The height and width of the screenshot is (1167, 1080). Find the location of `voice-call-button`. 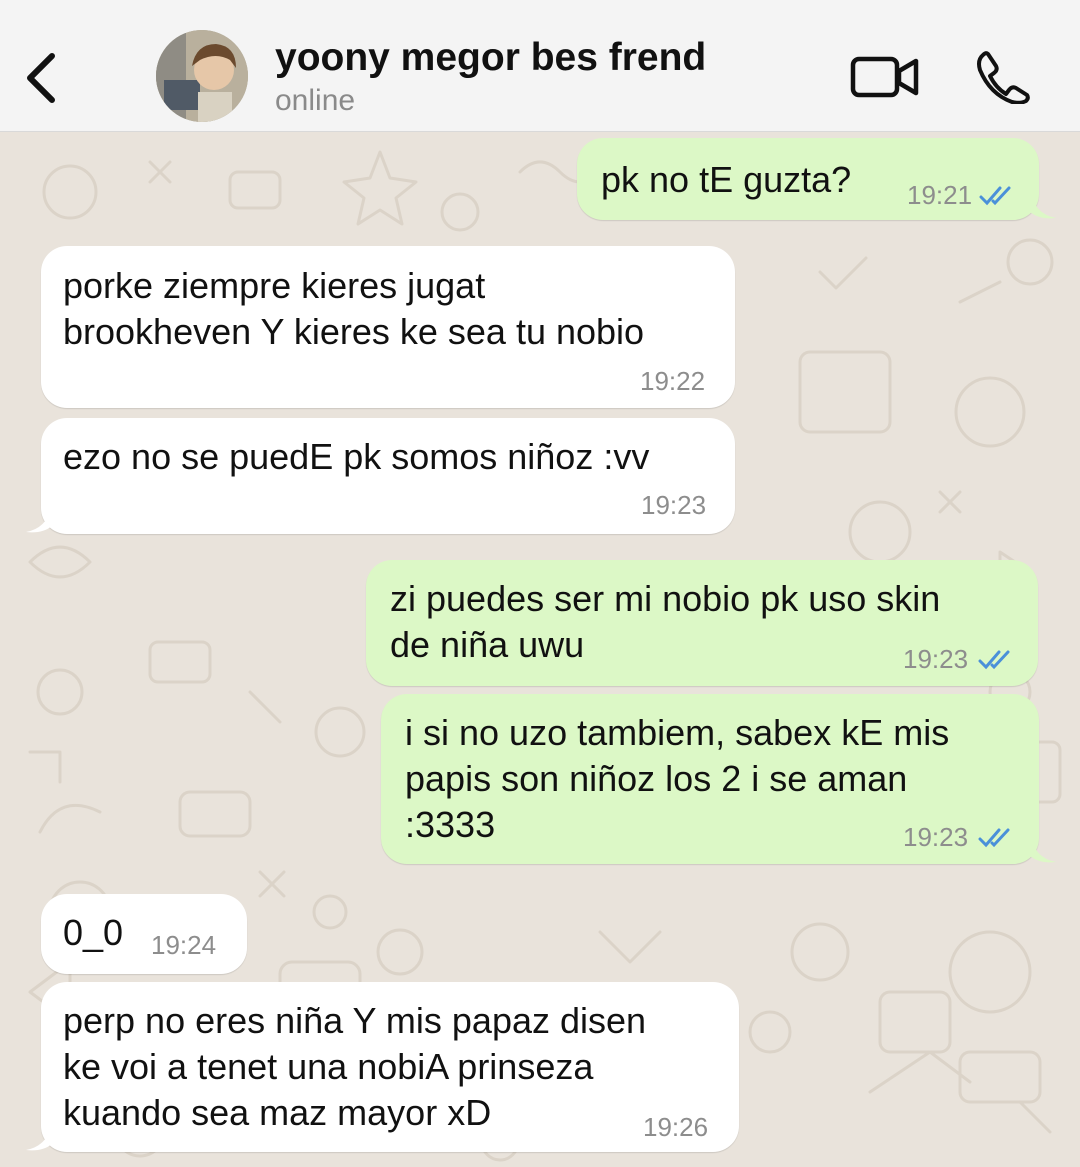

voice-call-button is located at coordinates (1002, 77).